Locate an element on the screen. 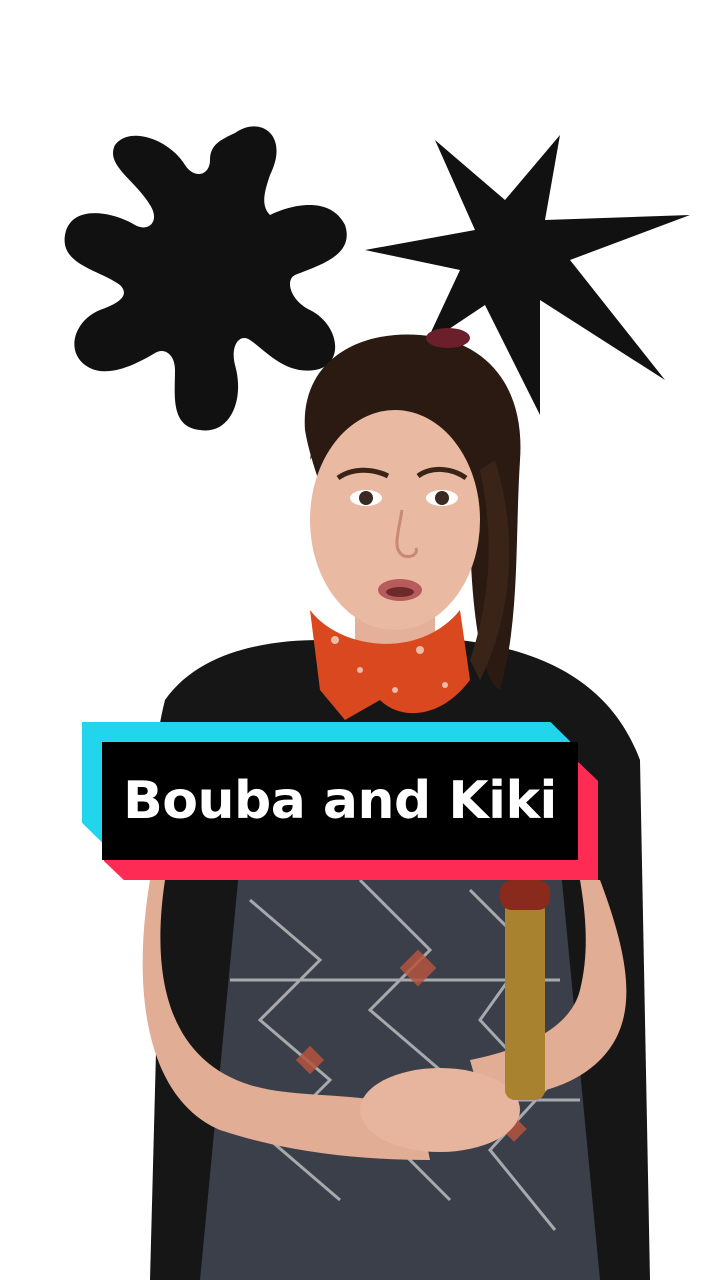 The height and width of the screenshot is (1280, 720). caption-banner: Bouba and Kiki is located at coordinates (342, 804).